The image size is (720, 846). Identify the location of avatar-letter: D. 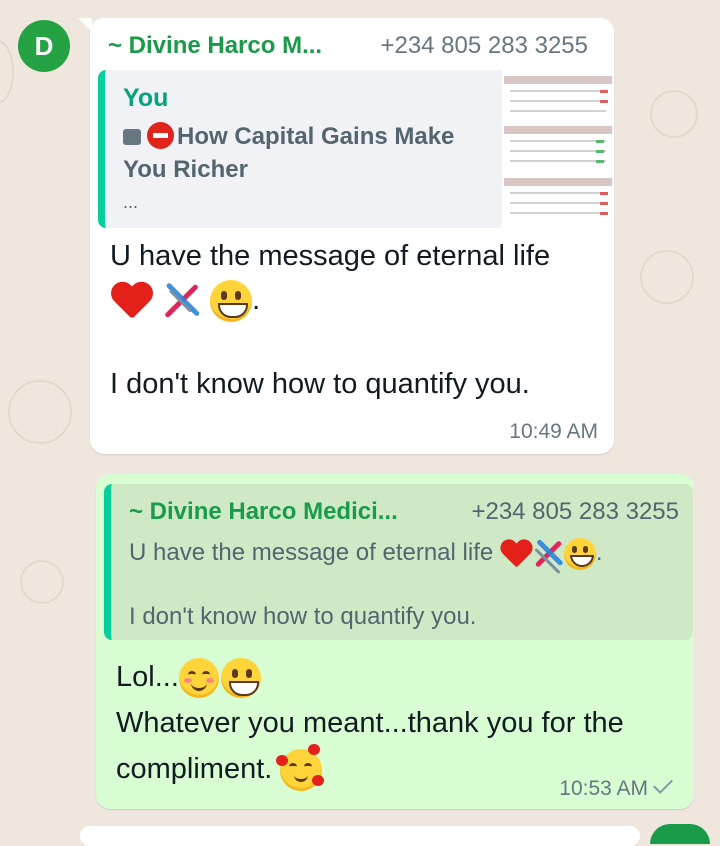
(44, 45).